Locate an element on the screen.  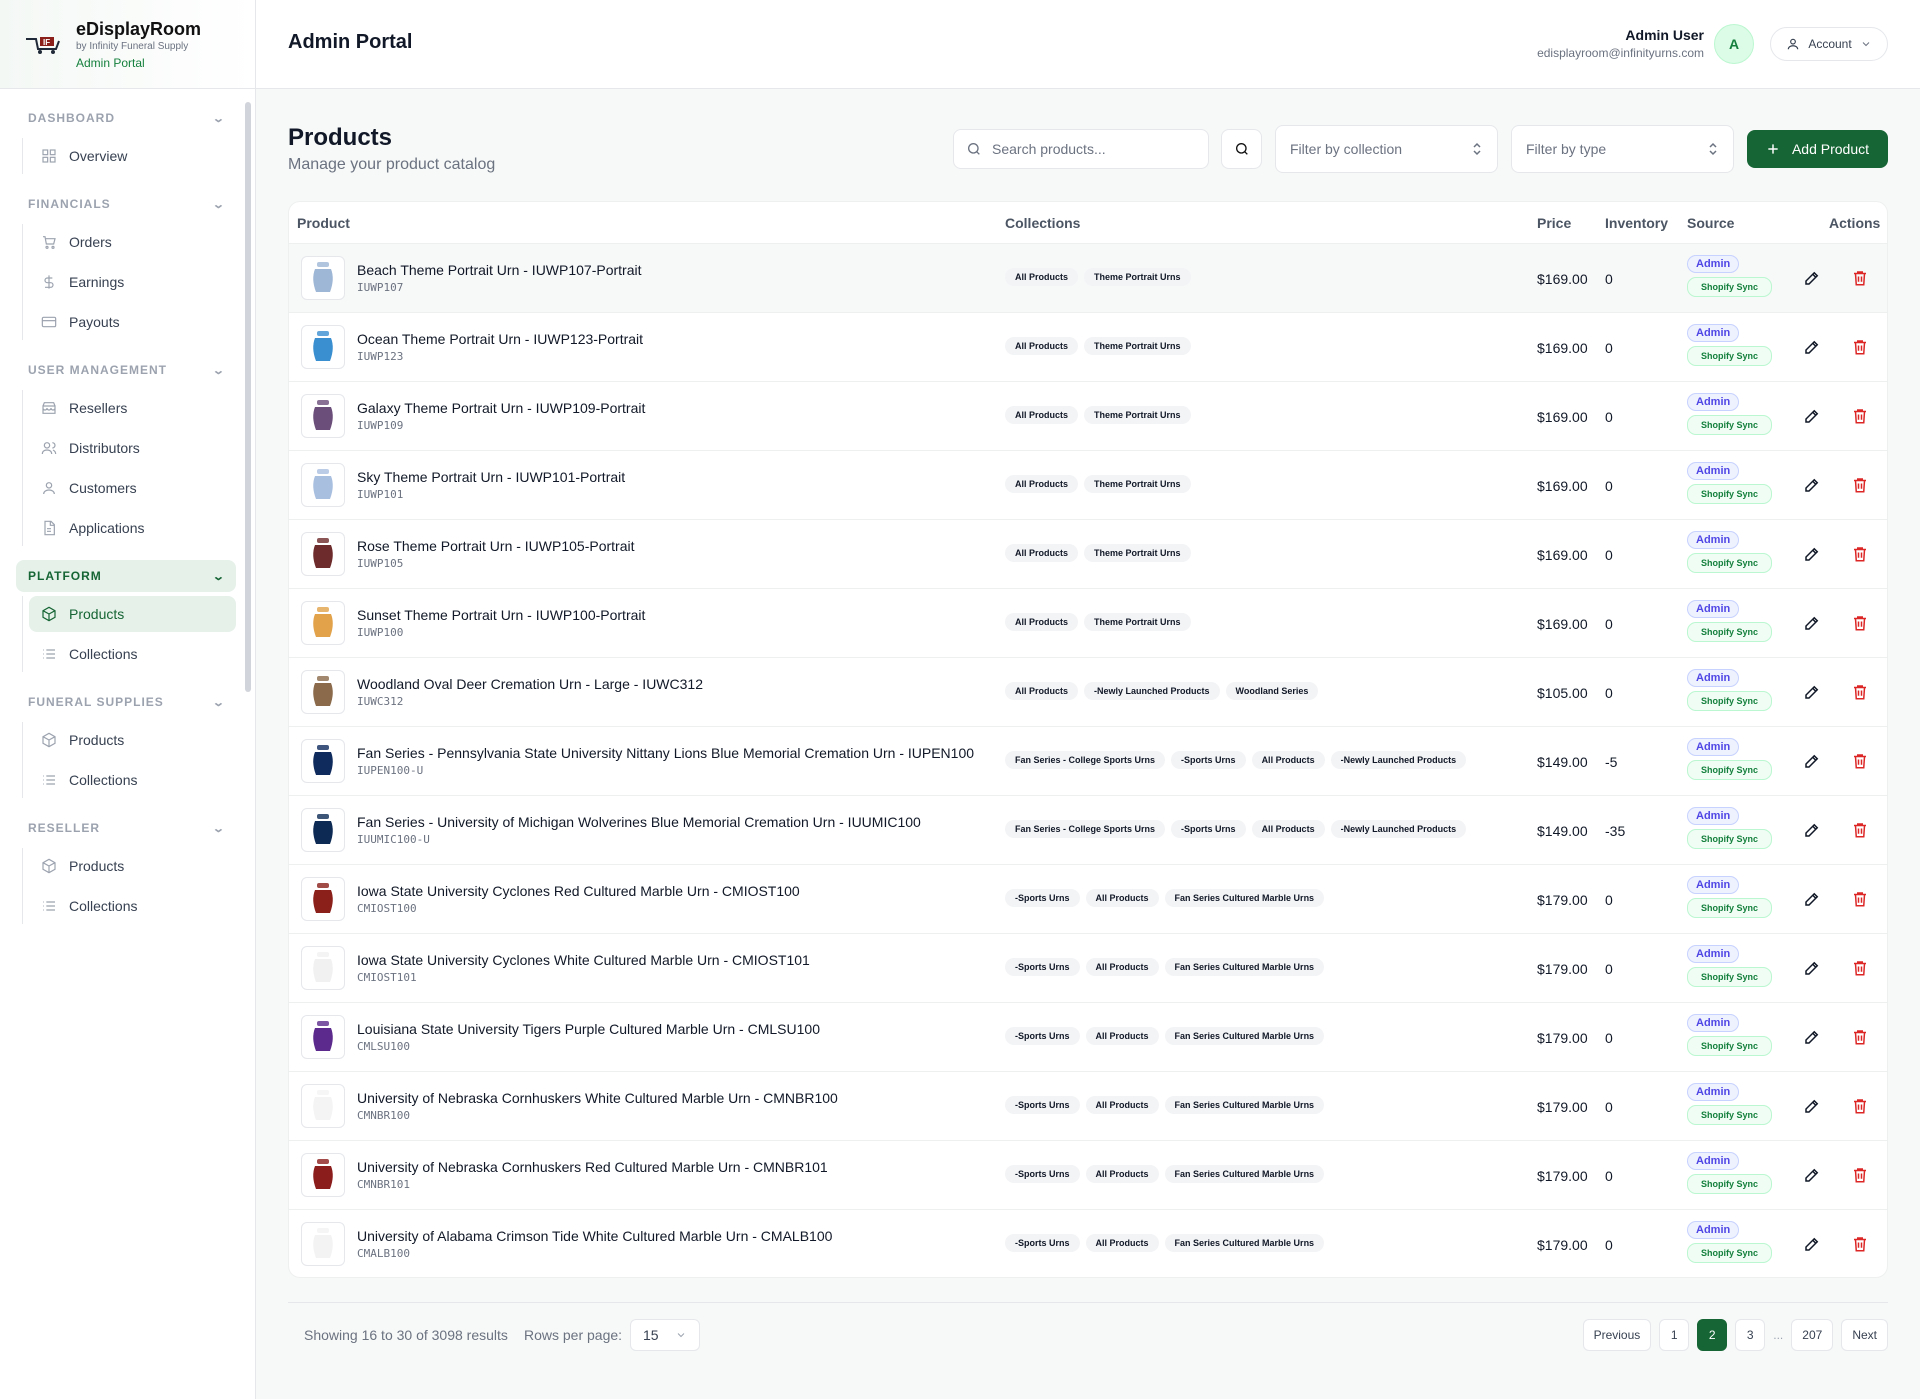
collection-tag: Theme Portrait Urns is located at coordinates (1137, 346).